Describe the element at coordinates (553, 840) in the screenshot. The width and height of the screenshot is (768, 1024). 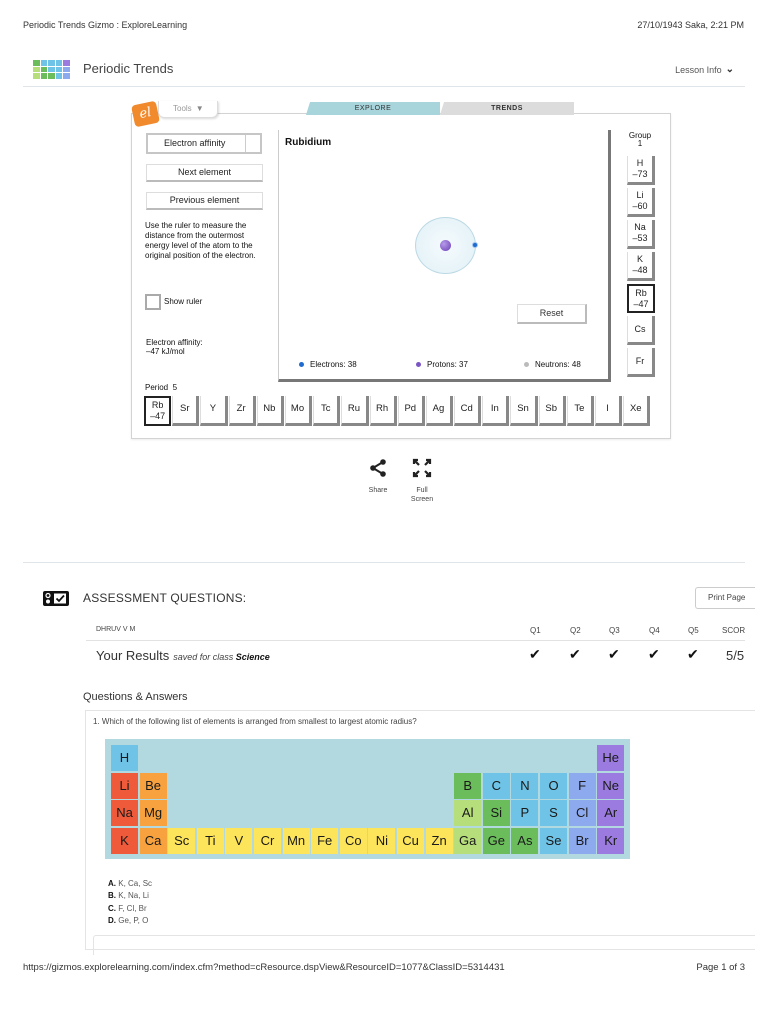
I see `table-element-se: Se` at that location.